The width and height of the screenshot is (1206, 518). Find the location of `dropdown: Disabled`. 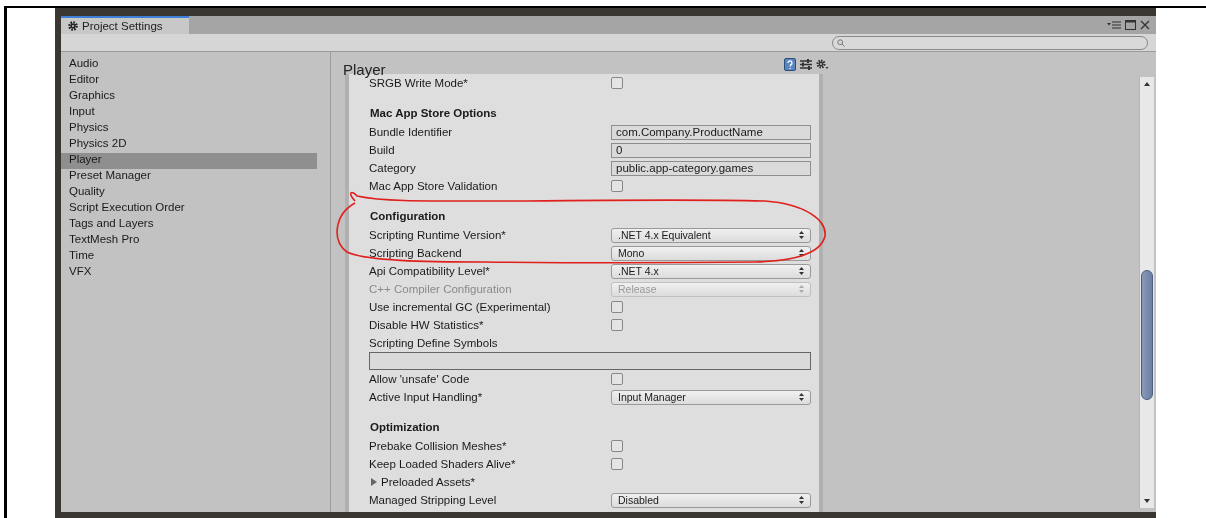

dropdown: Disabled is located at coordinates (711, 500).